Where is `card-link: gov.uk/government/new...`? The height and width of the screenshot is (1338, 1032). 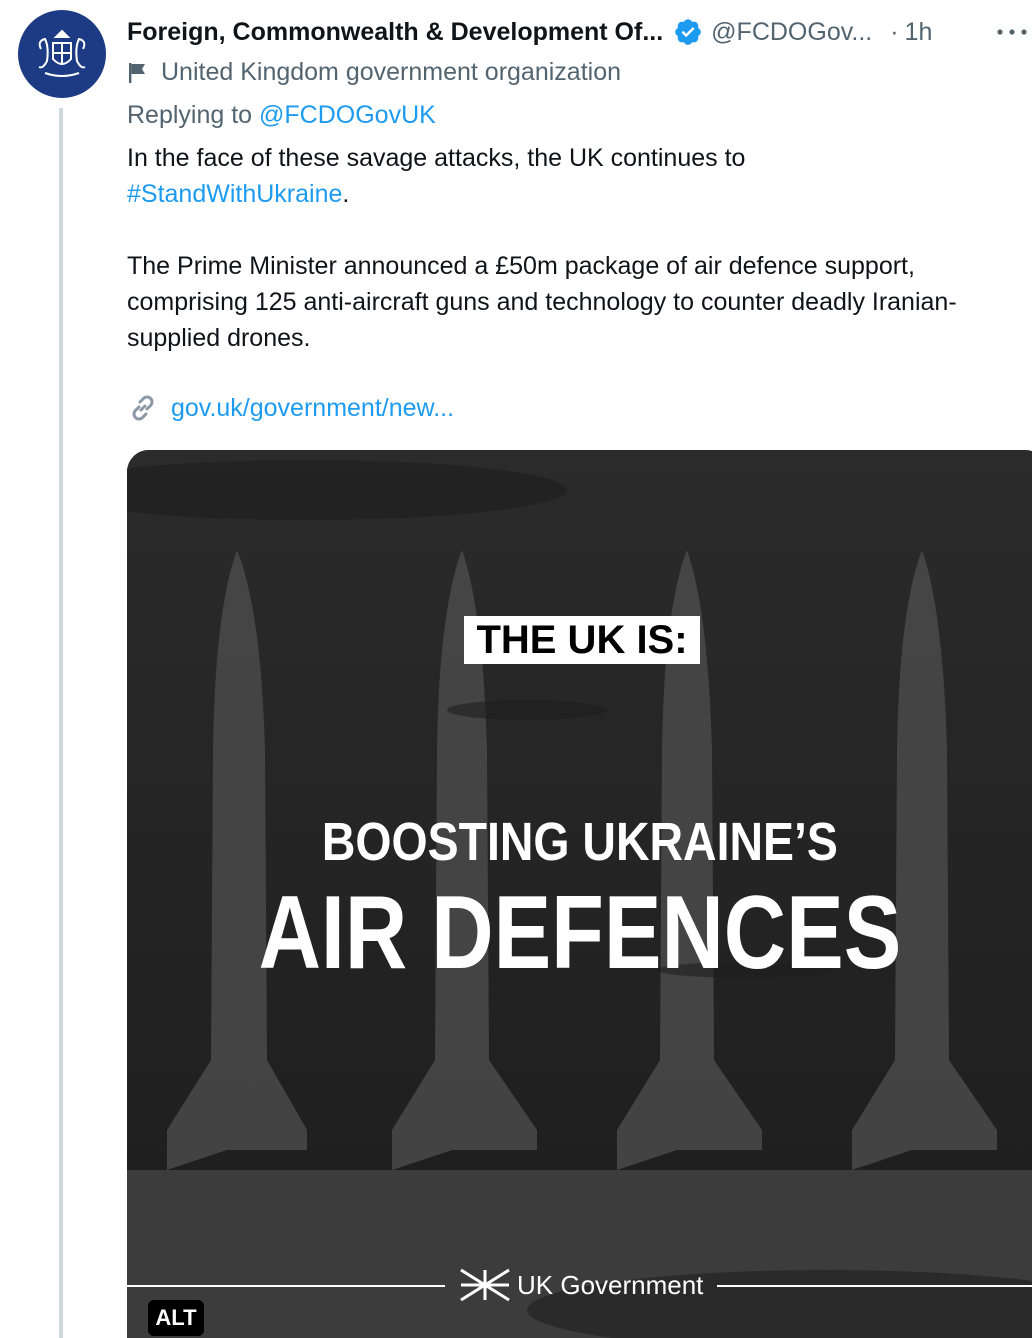
card-link: gov.uk/government/new... is located at coordinates (290, 408).